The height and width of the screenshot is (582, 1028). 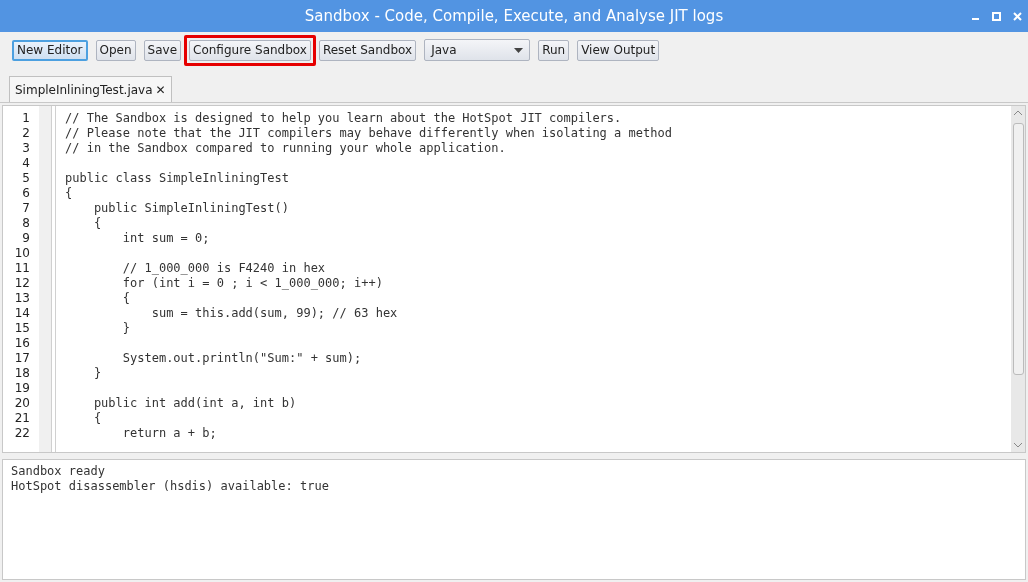 What do you see at coordinates (170, 486) in the screenshot?
I see `console-line: HotSpot disassembler (hsdis) available: true` at bounding box center [170, 486].